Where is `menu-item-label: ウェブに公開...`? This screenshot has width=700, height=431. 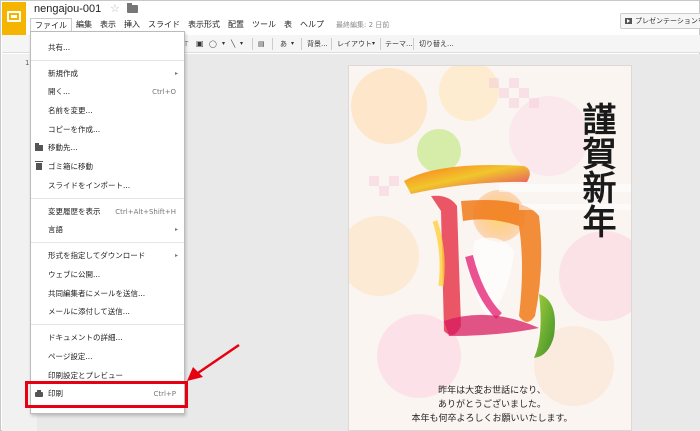 menu-item-label: ウェブに公開... is located at coordinates (74, 274).